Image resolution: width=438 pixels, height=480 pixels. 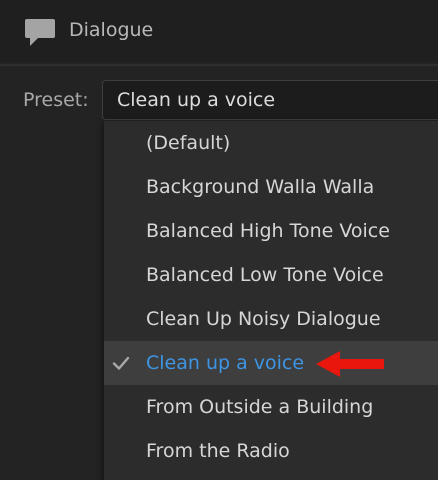 I want to click on preset-dropdown-value: Clean up a voice, so click(x=196, y=100).